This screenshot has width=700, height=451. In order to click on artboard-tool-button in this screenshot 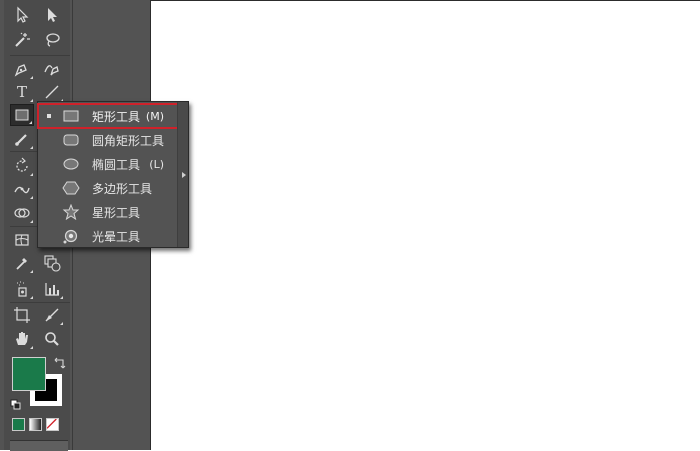, I will do `click(22, 315)`.